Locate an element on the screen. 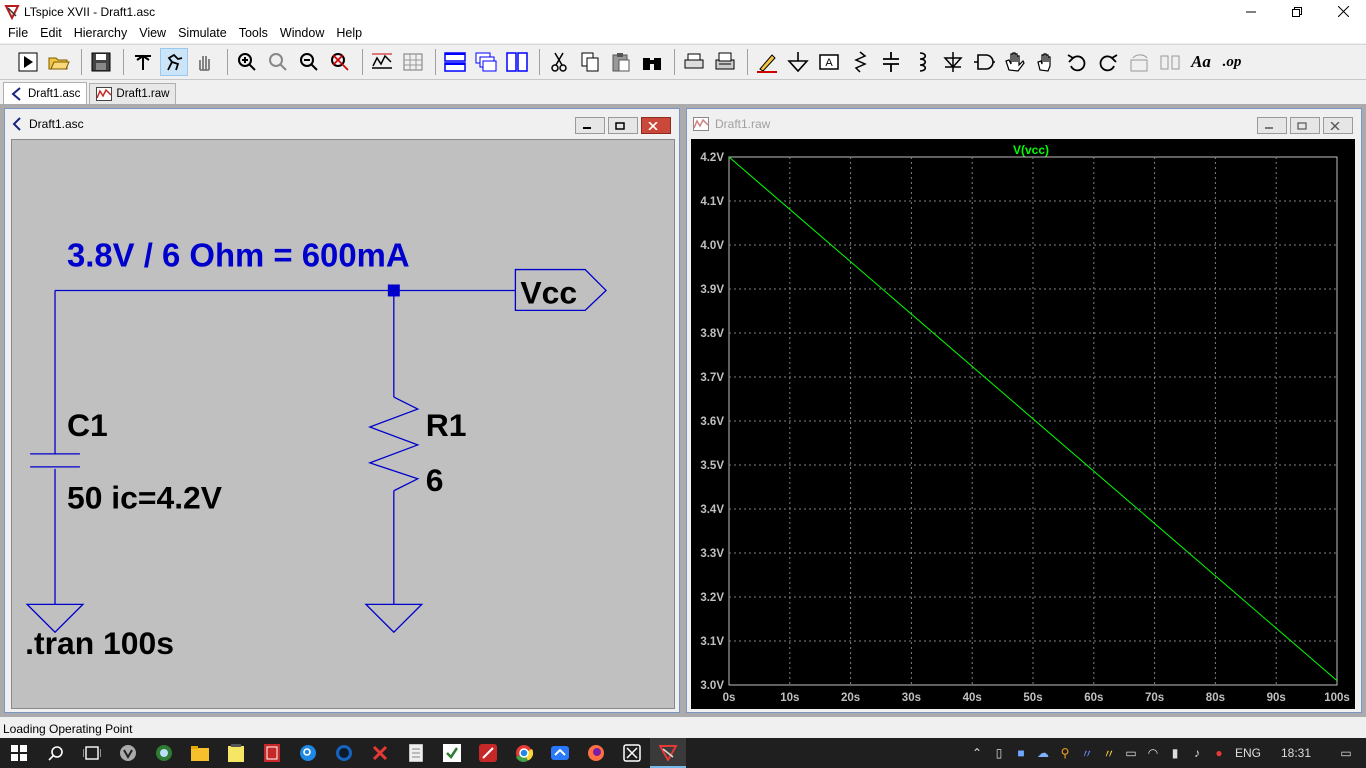 This screenshot has width=1366, height=768. pan-button is located at coordinates (205, 62).